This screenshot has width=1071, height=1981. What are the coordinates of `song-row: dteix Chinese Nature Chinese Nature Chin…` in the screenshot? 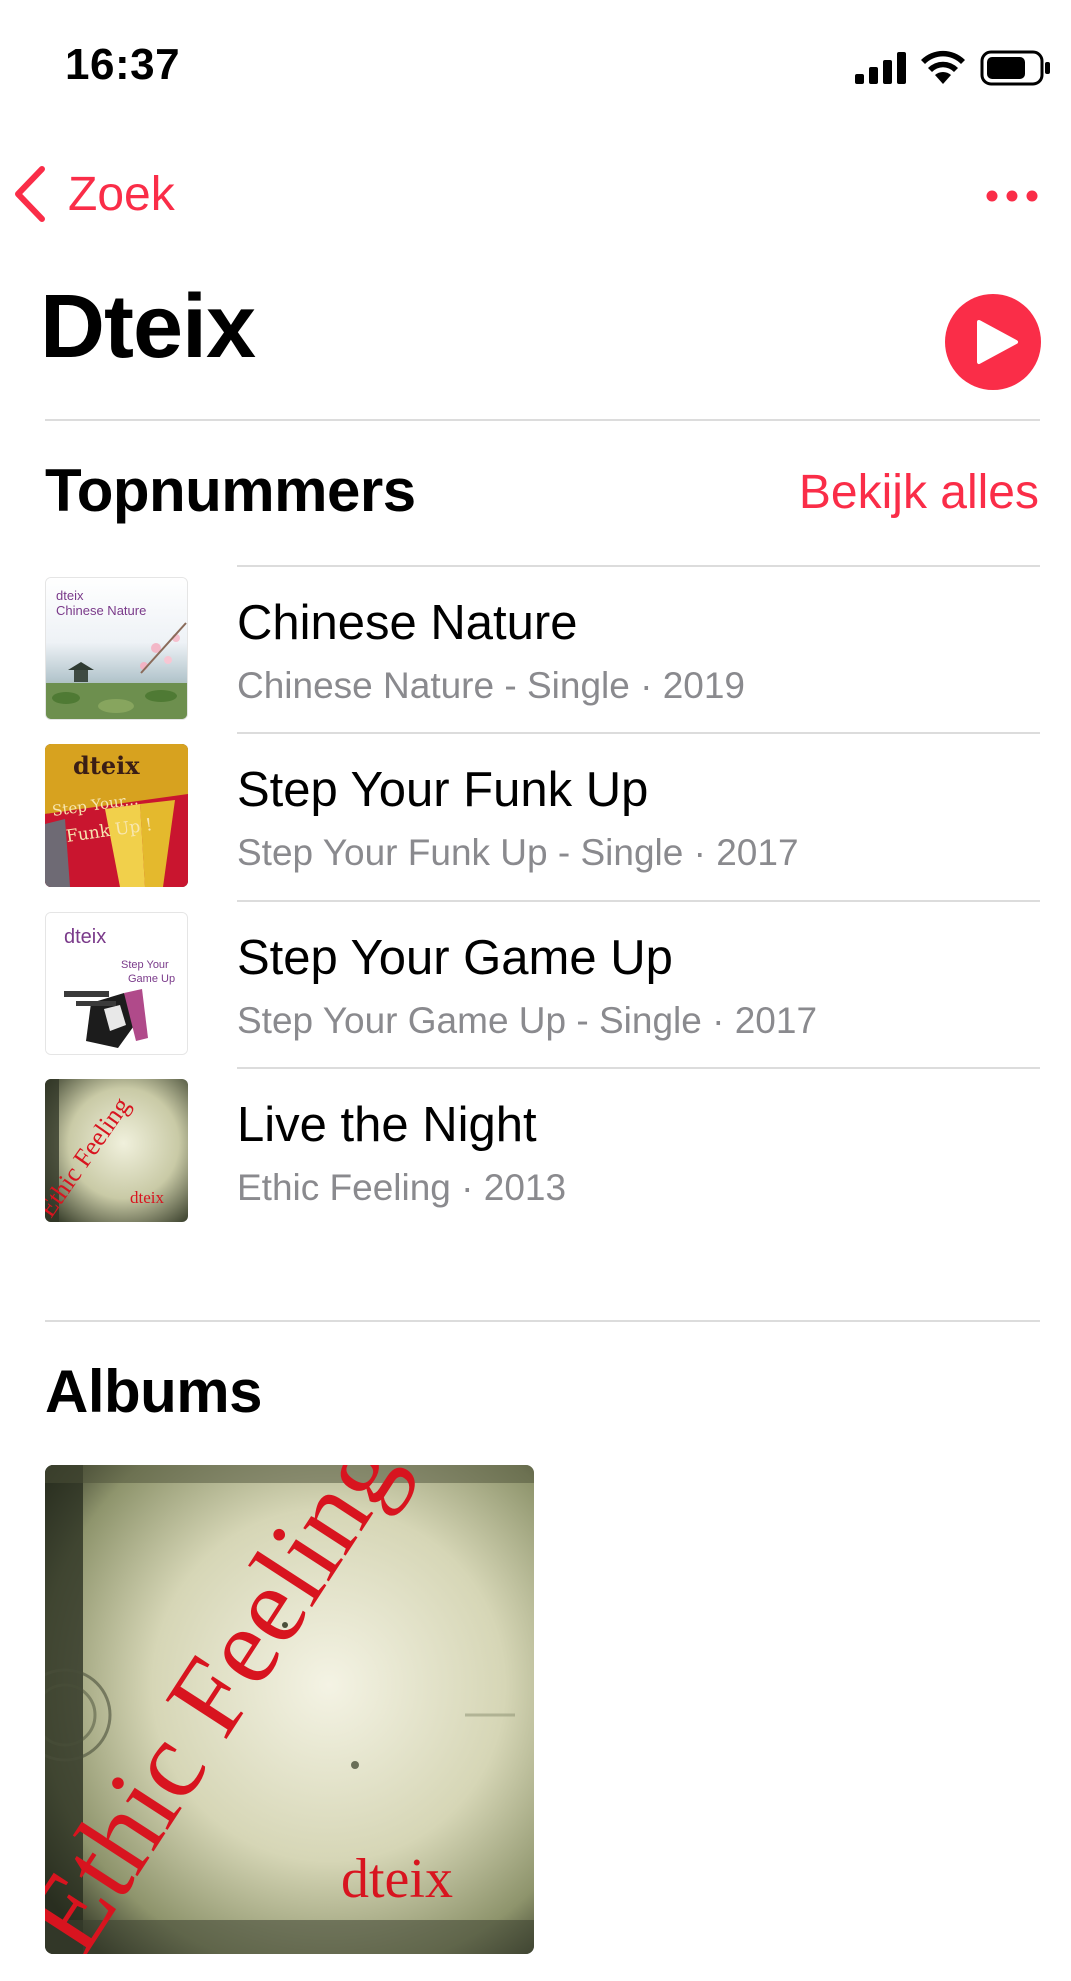 It's located at (542, 648).